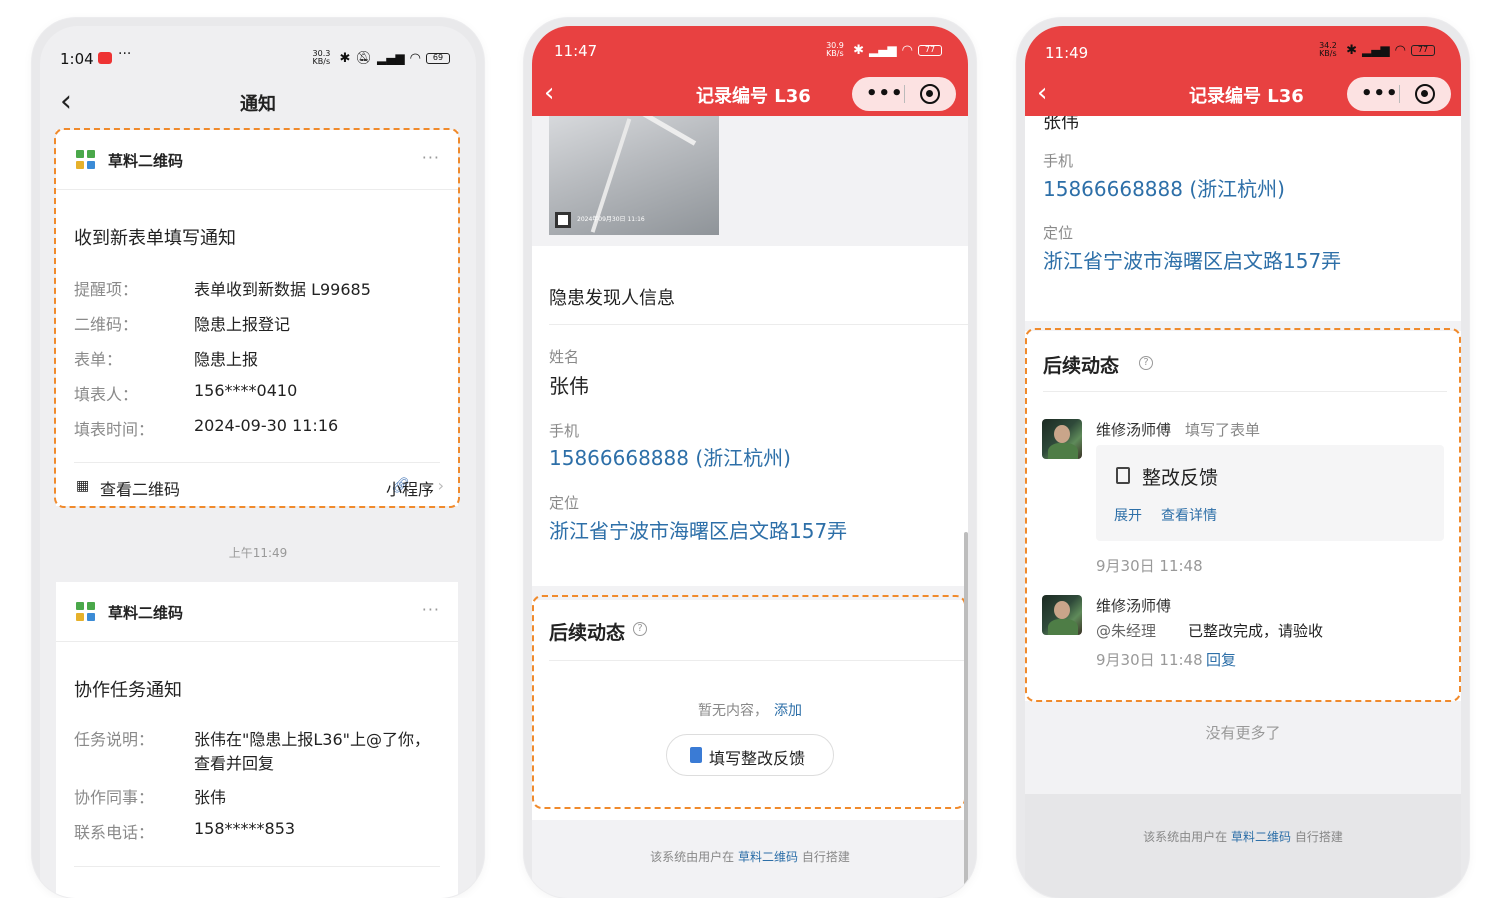 The image size is (1500, 898). What do you see at coordinates (930, 50) in the screenshot?
I see `battery-icon: 77` at bounding box center [930, 50].